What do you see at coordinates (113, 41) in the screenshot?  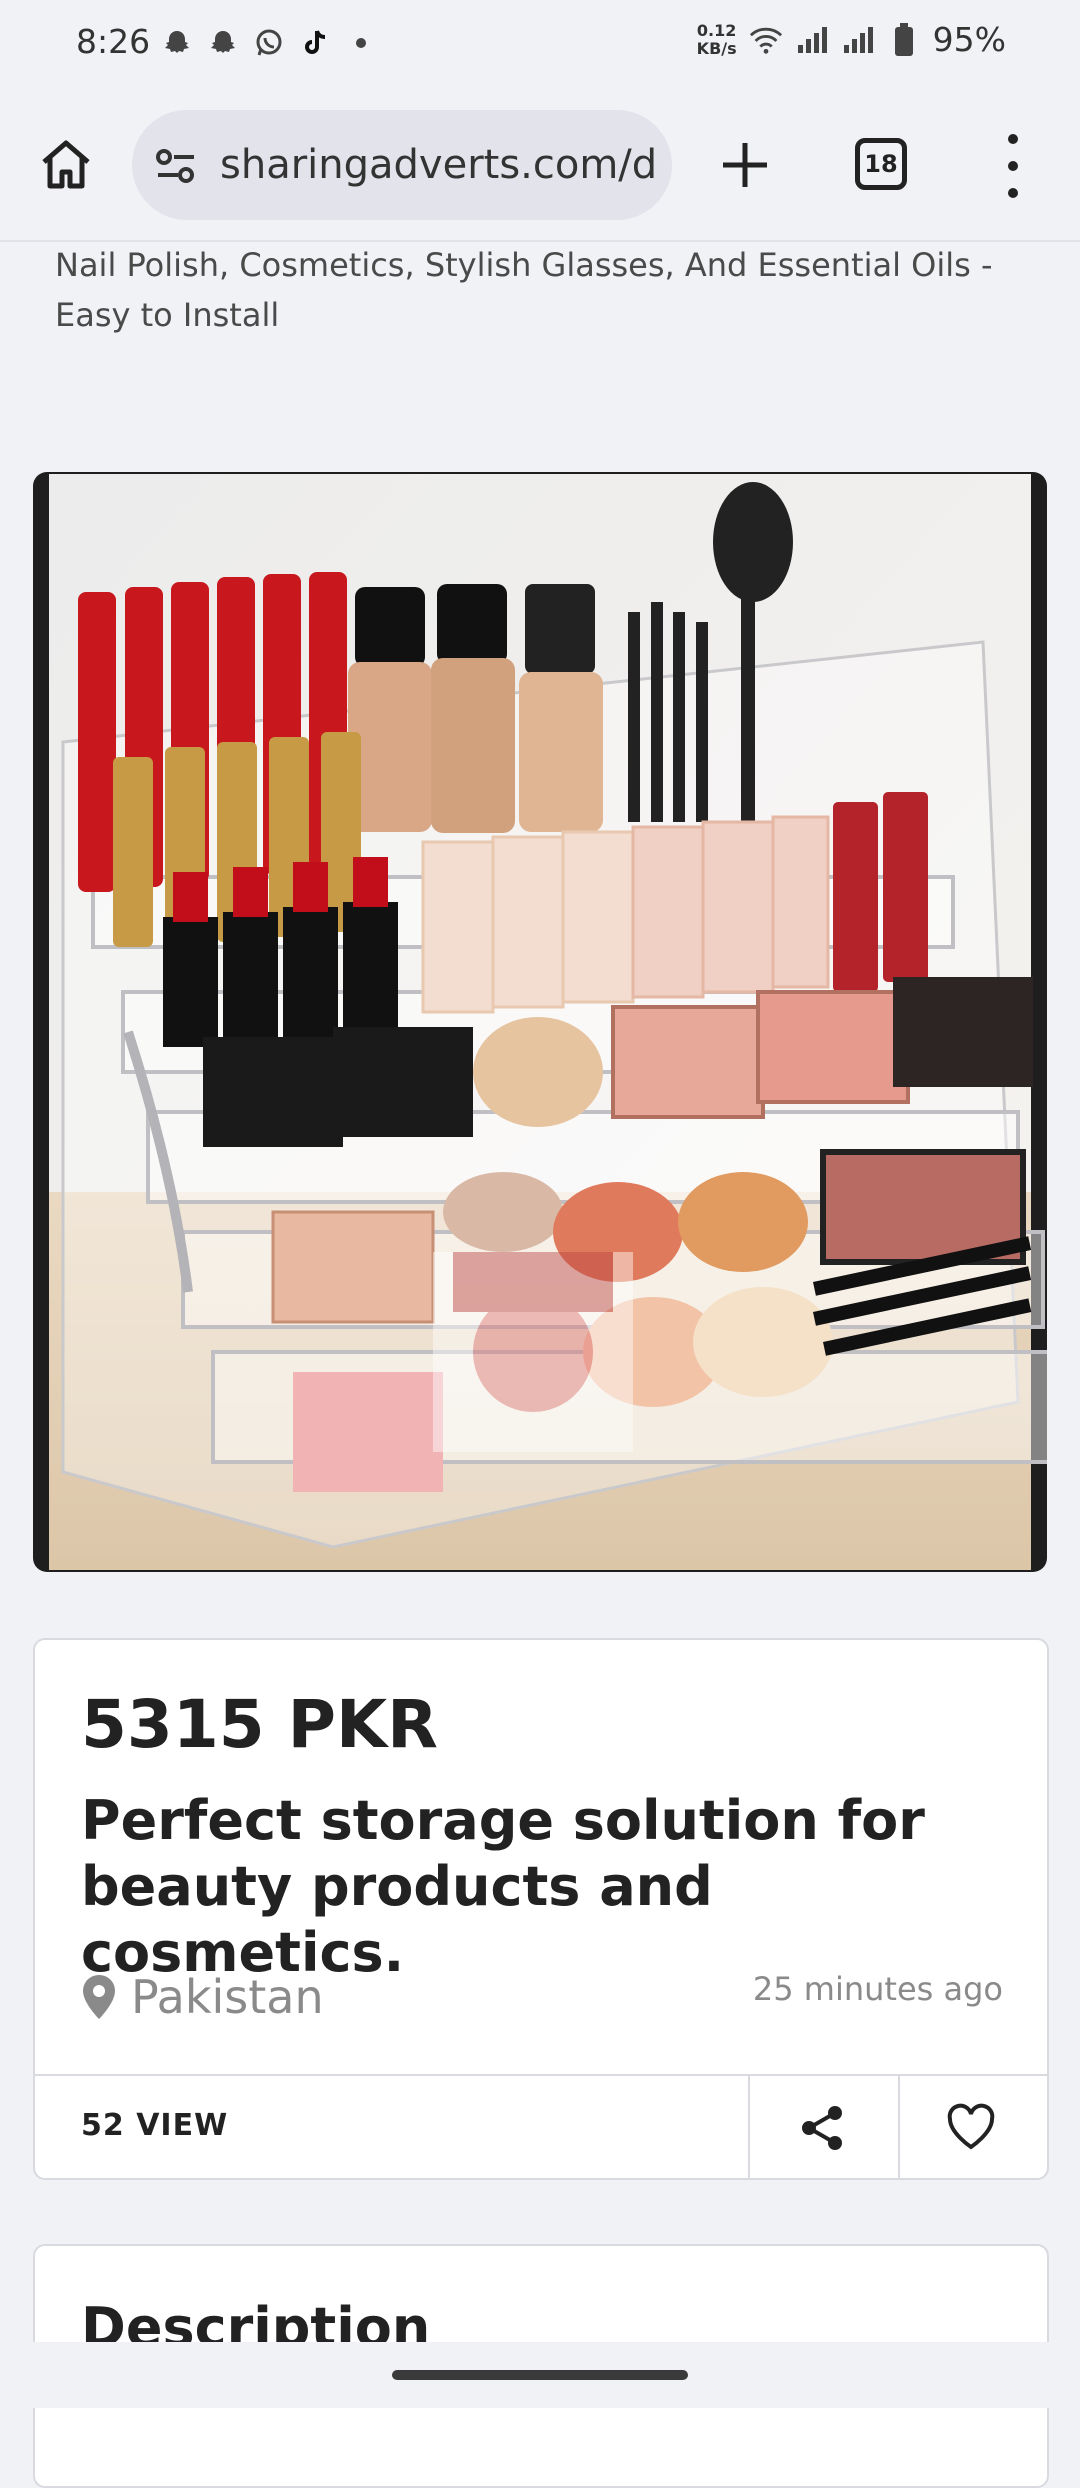 I see `status-time: 8:26` at bounding box center [113, 41].